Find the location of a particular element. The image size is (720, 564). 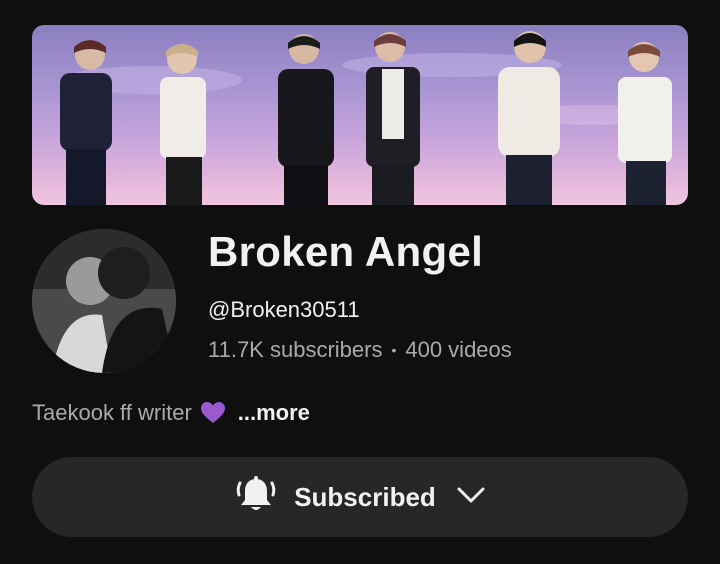

channel-avatar is located at coordinates (104, 301).